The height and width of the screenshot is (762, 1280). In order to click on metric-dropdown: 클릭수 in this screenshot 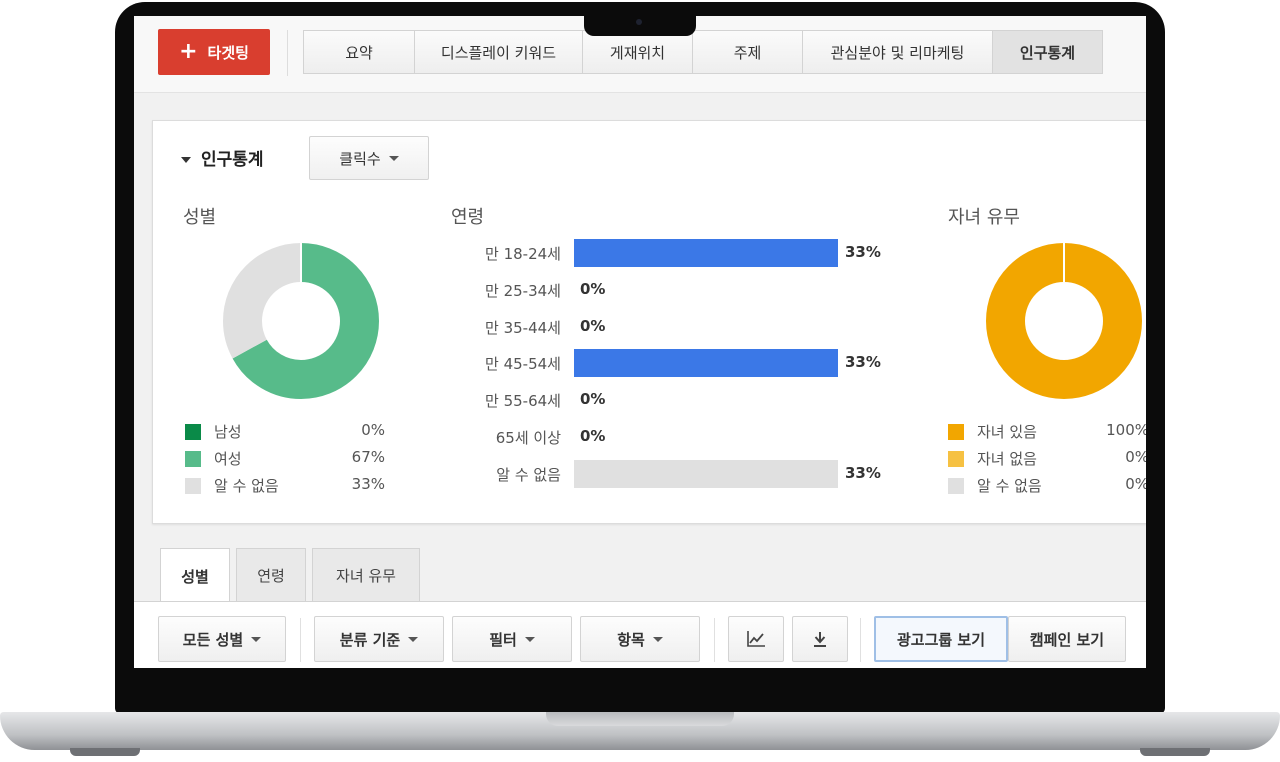, I will do `click(369, 158)`.